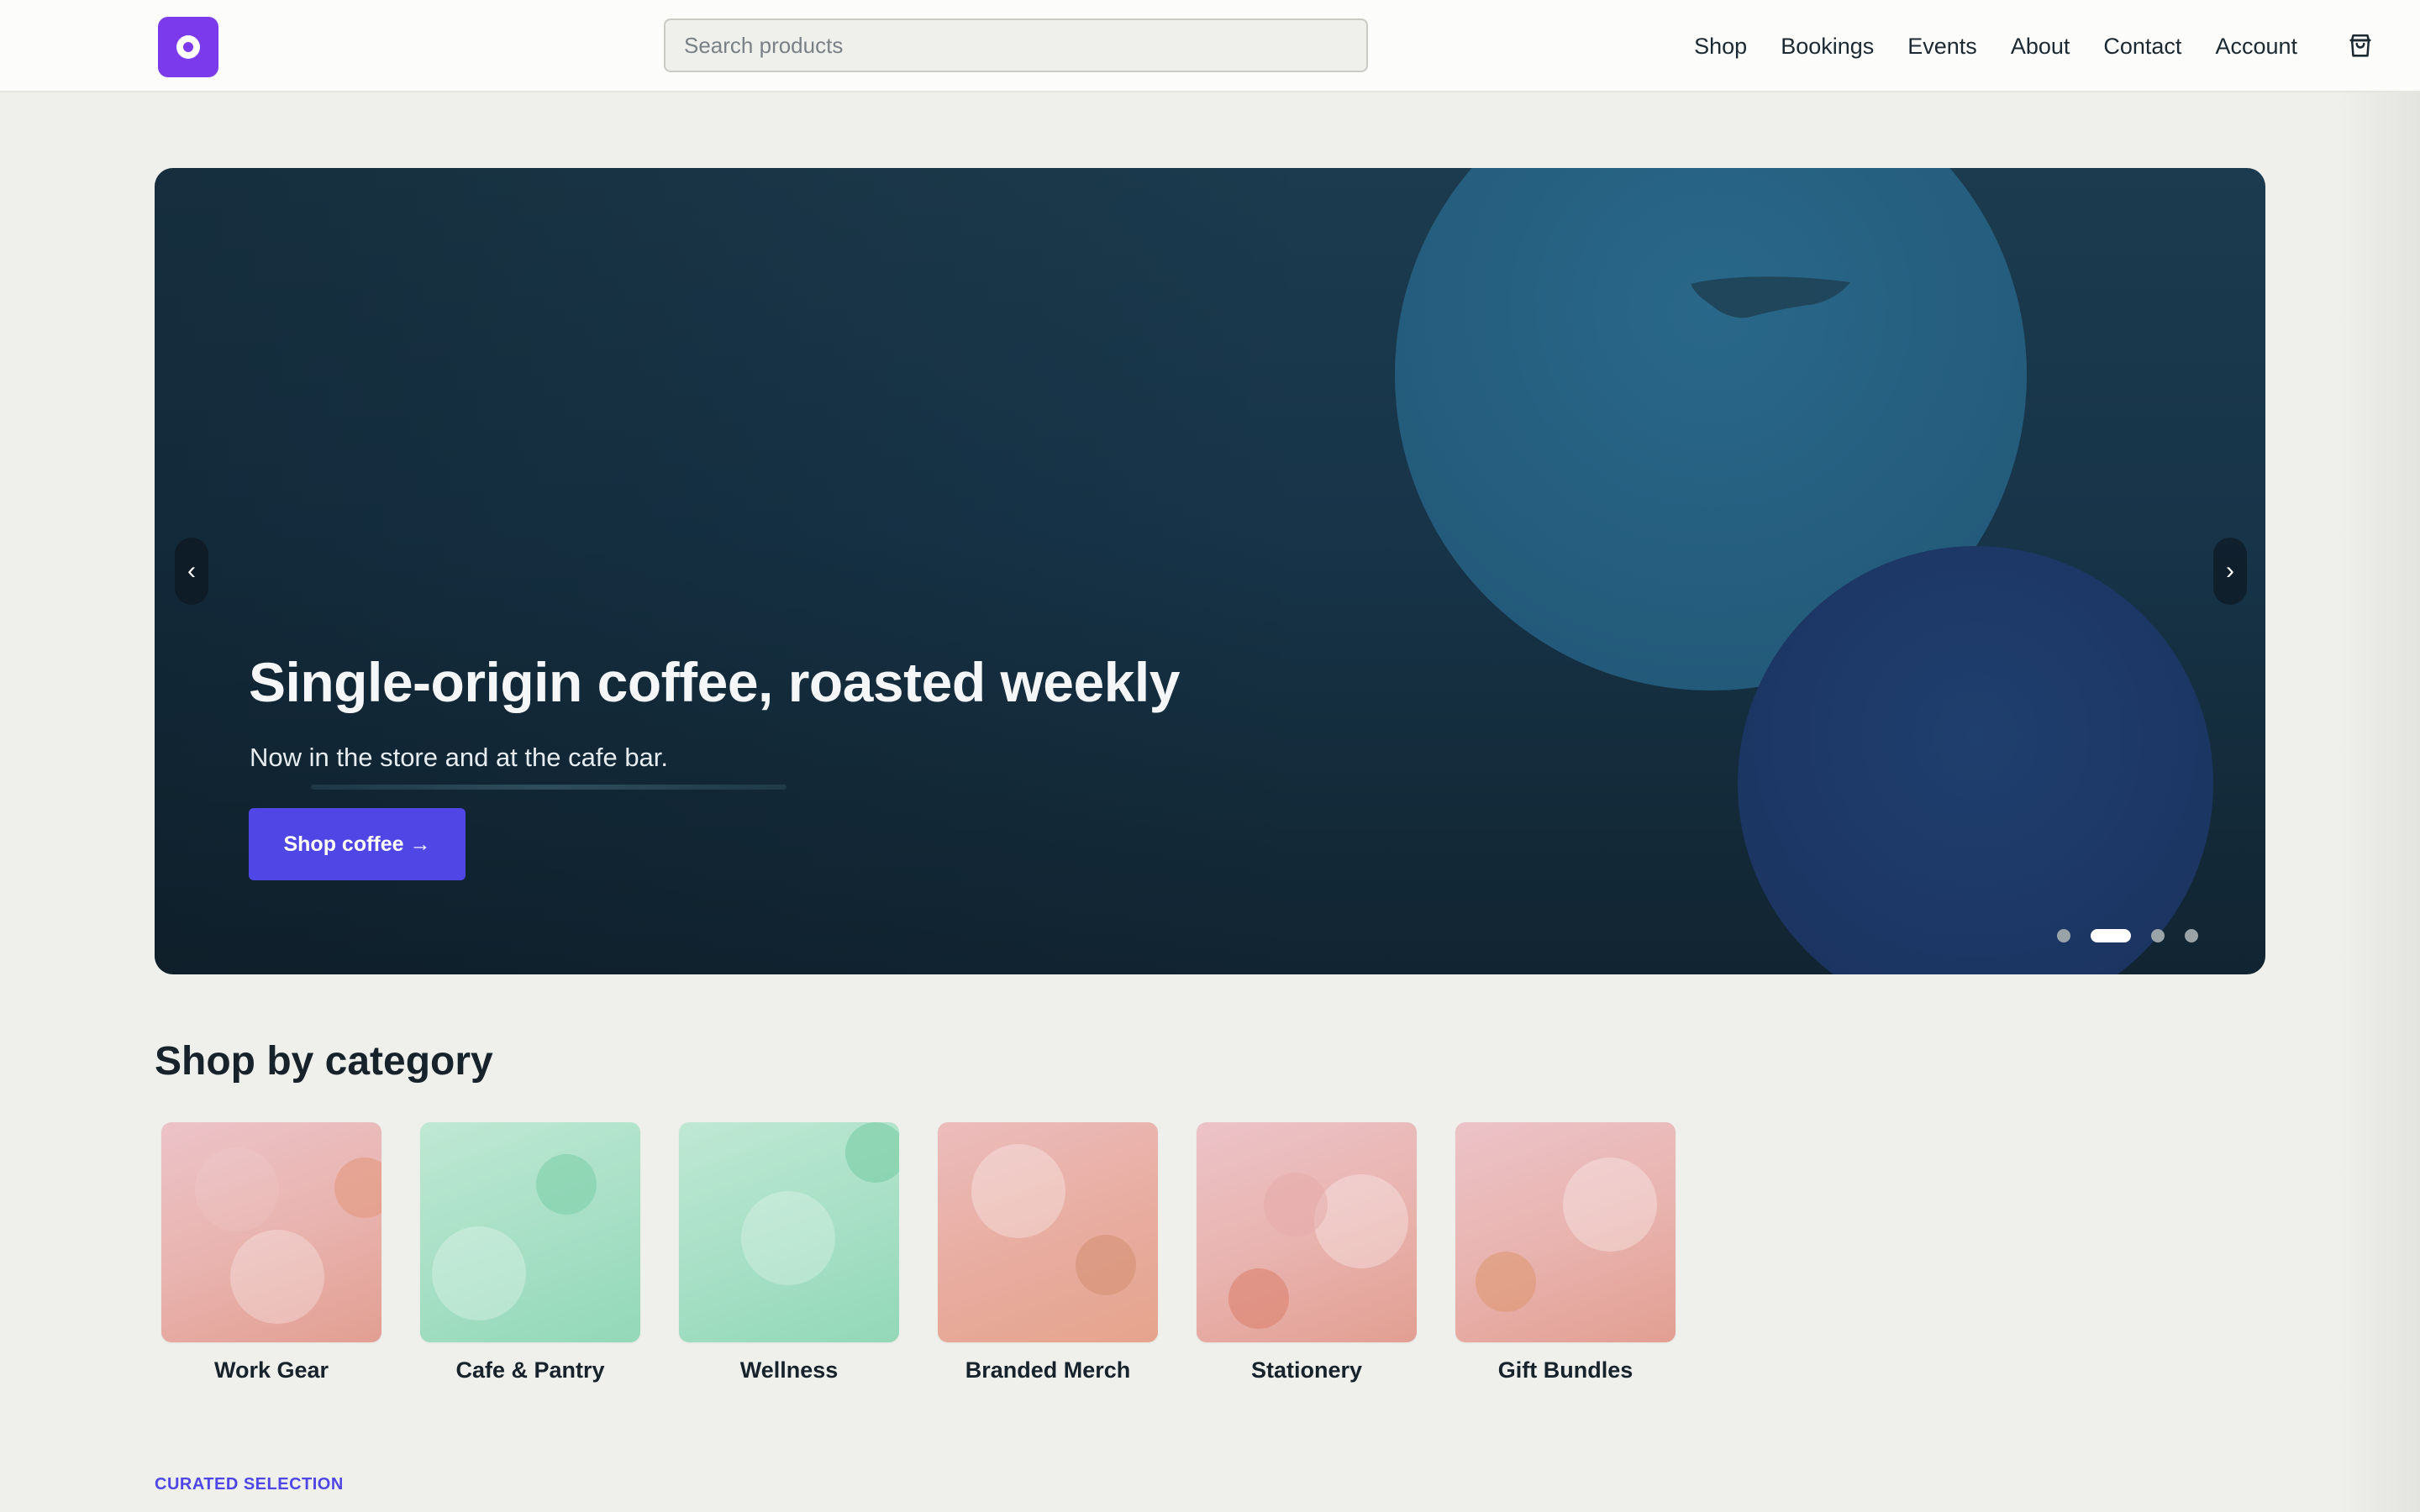 The image size is (2420, 1512). Describe the element at coordinates (1048, 1370) in the screenshot. I see `category-label: Branded Merch` at that location.